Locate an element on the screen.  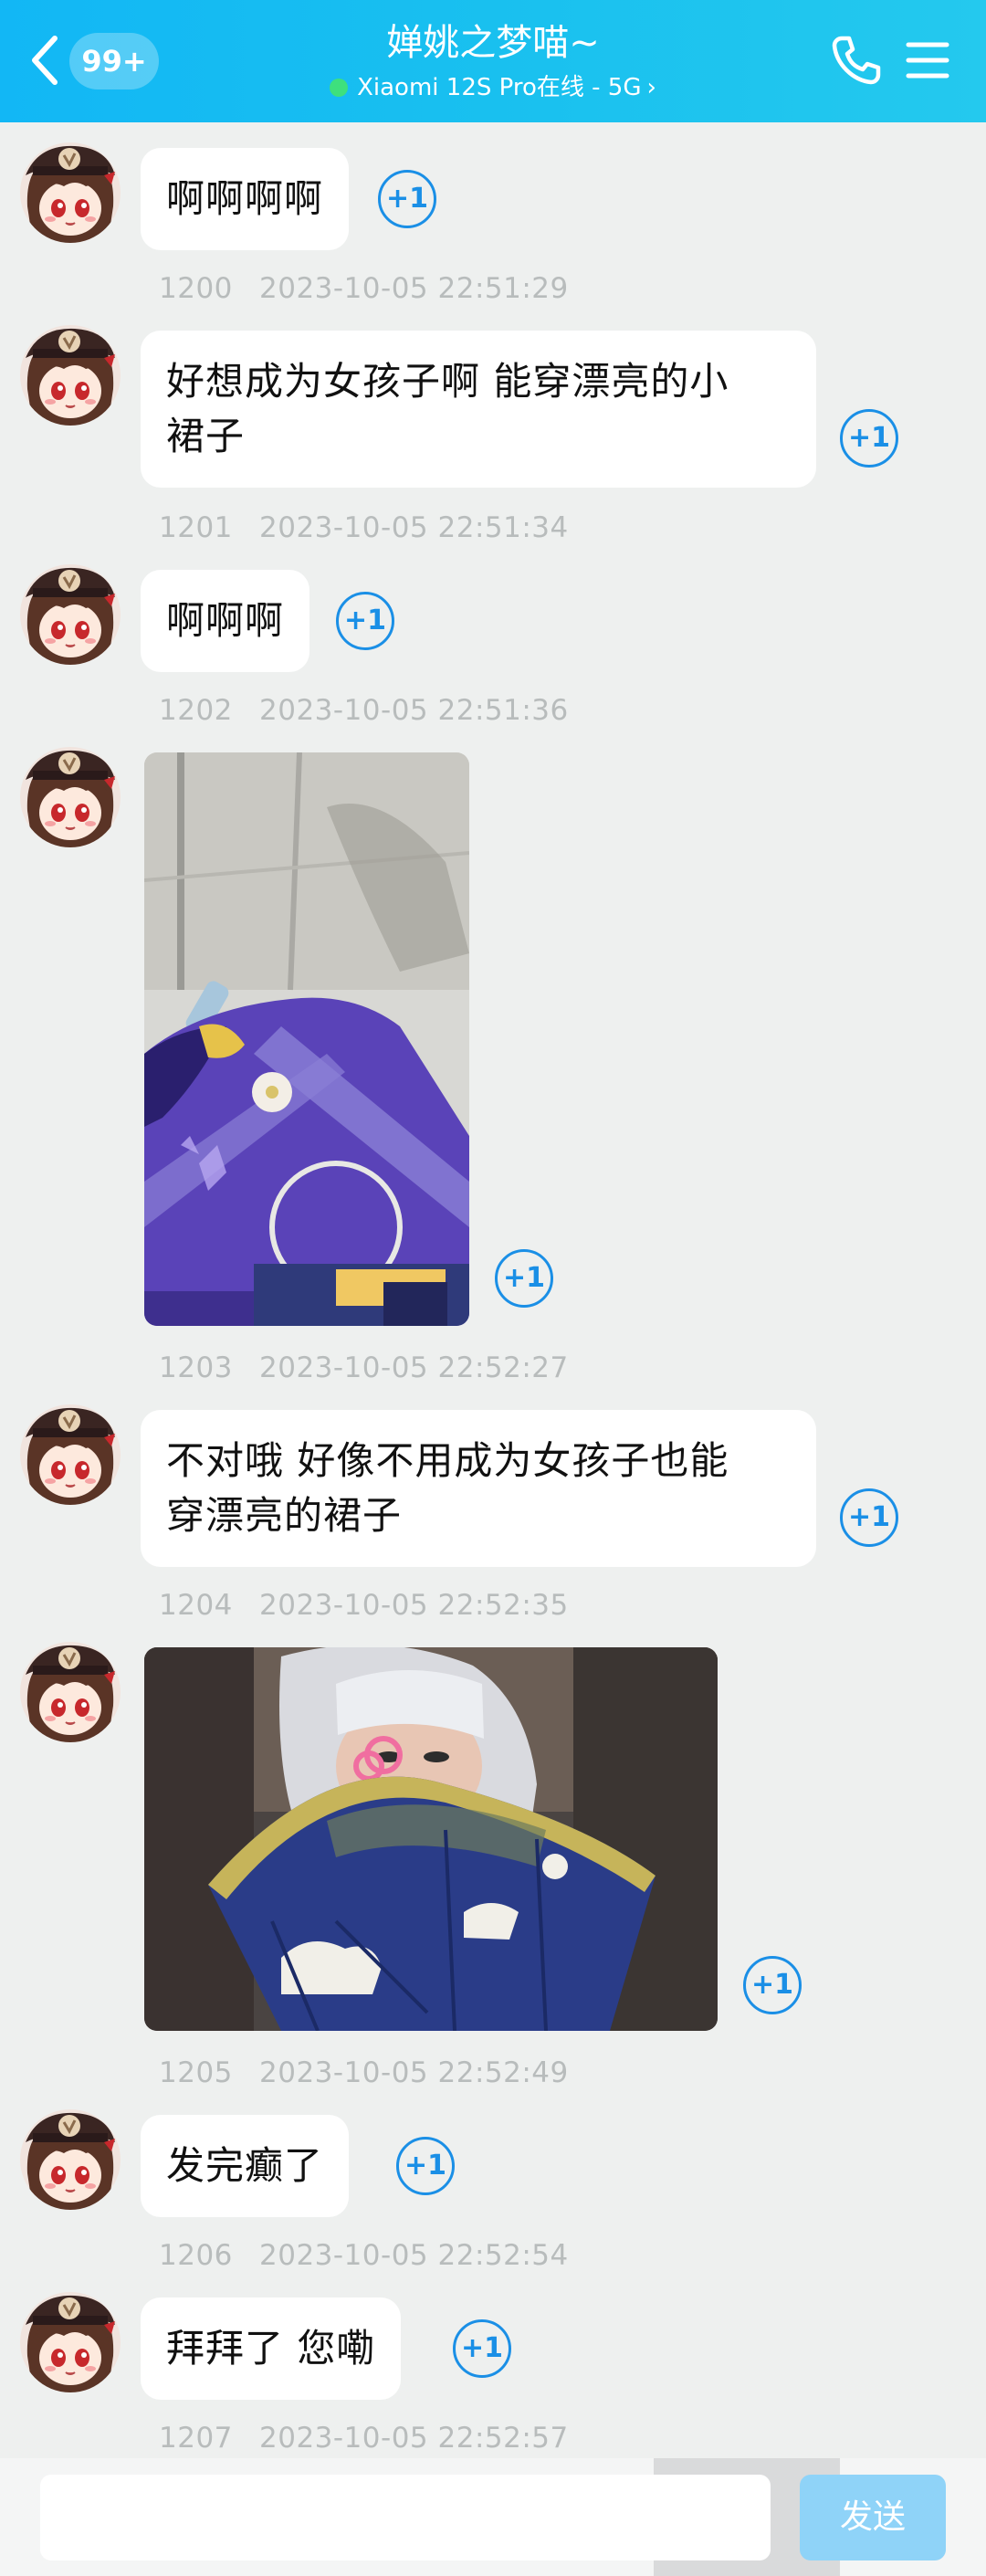
message-meta: 1204 2023-10-05 22:52:35 is located at coordinates (364, 1605).